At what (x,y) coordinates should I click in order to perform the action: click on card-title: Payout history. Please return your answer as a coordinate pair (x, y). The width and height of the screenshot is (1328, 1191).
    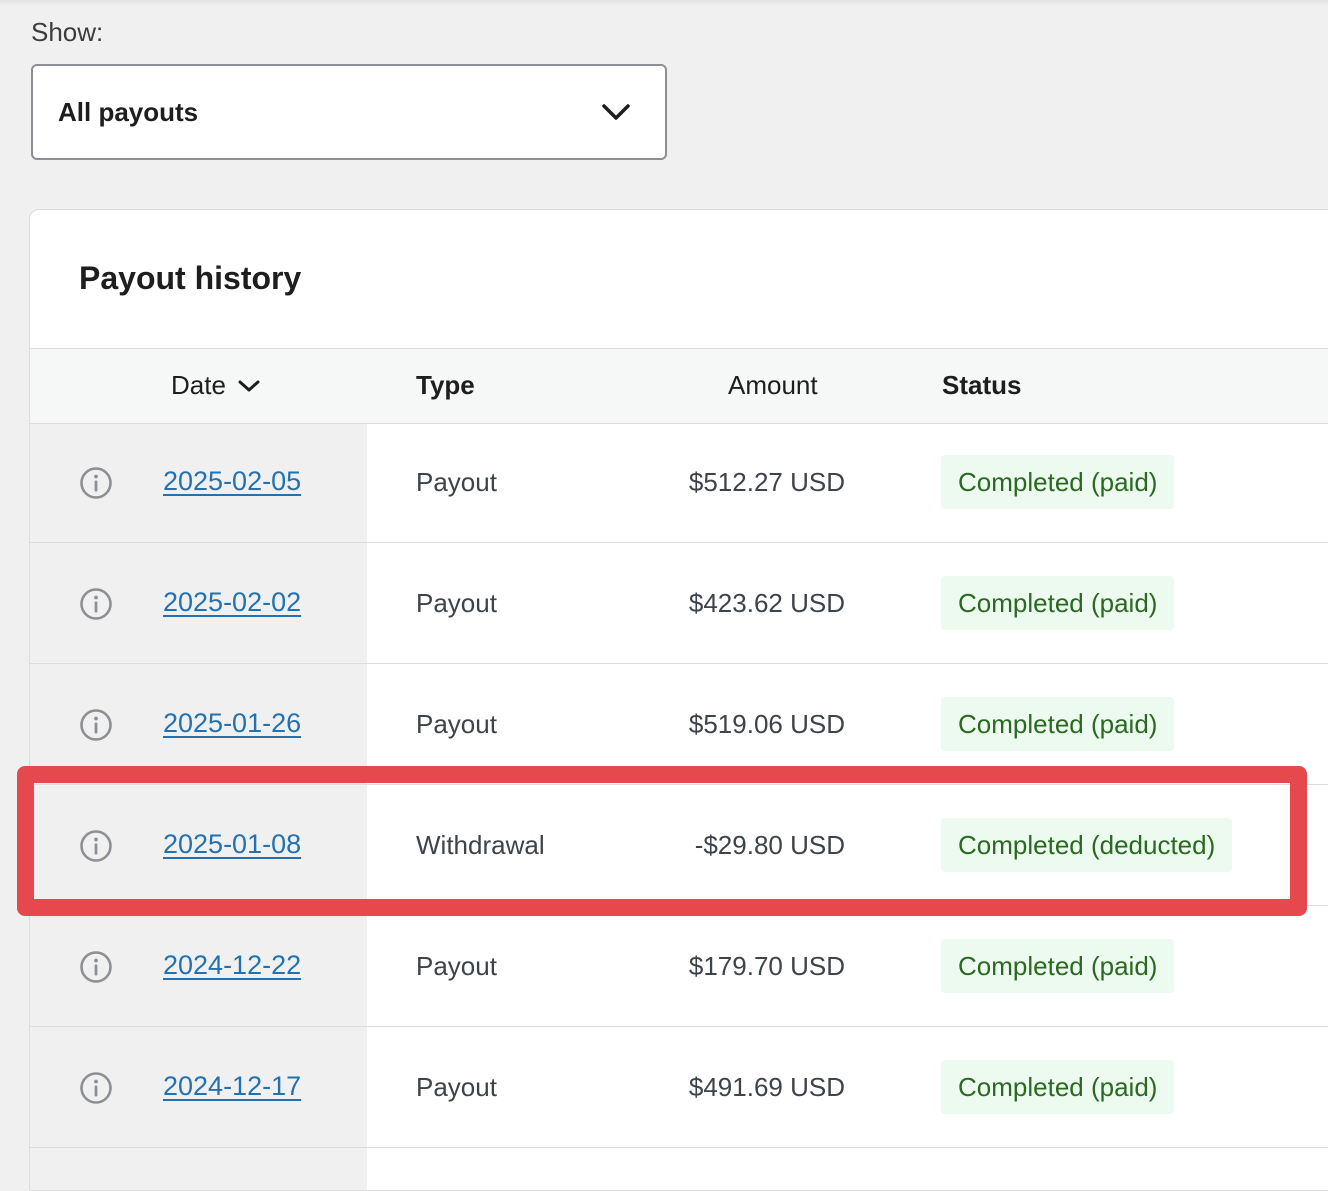
    Looking at the image, I should click on (190, 278).